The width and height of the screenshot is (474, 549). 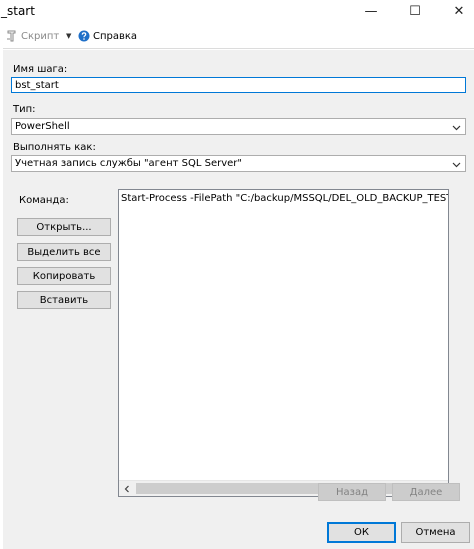 What do you see at coordinates (44, 200) in the screenshot?
I see `command-label: Команда:` at bounding box center [44, 200].